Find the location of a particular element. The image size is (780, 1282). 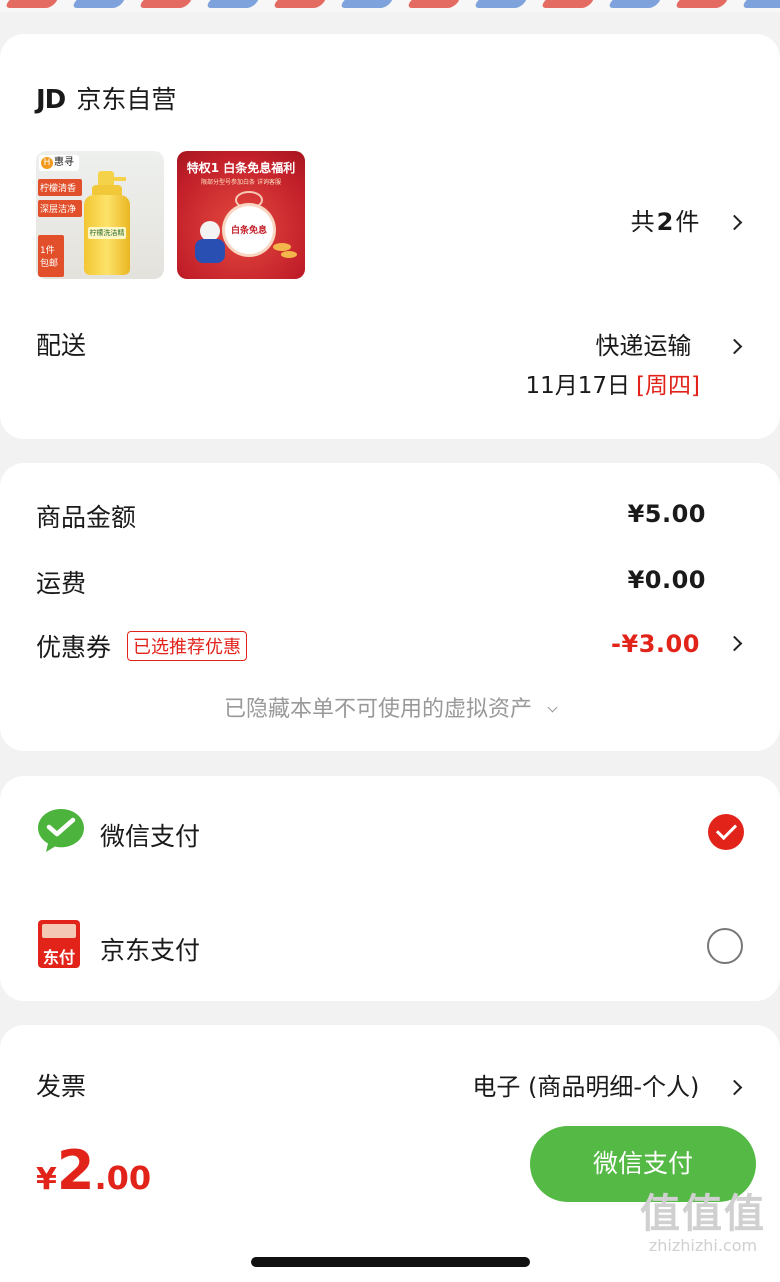

payment-option-wechat: 微信支付 is located at coordinates (390, 832).